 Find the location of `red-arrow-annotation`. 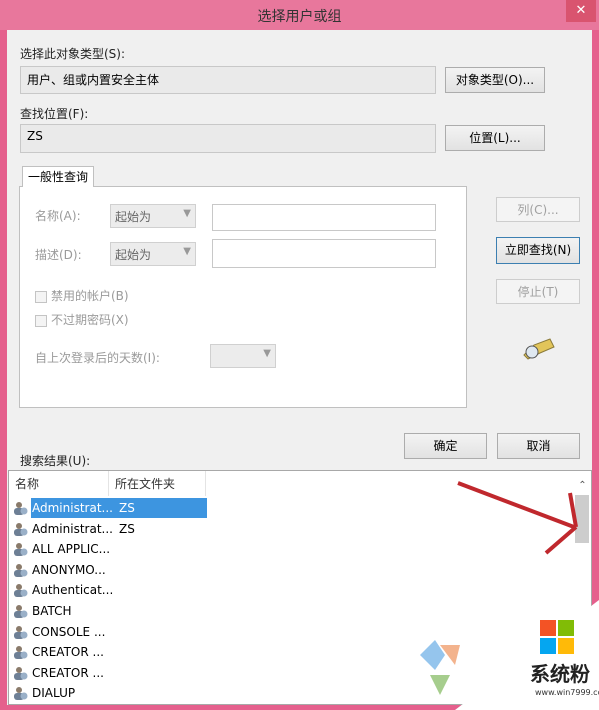

red-arrow-annotation is located at coordinates (517, 518).